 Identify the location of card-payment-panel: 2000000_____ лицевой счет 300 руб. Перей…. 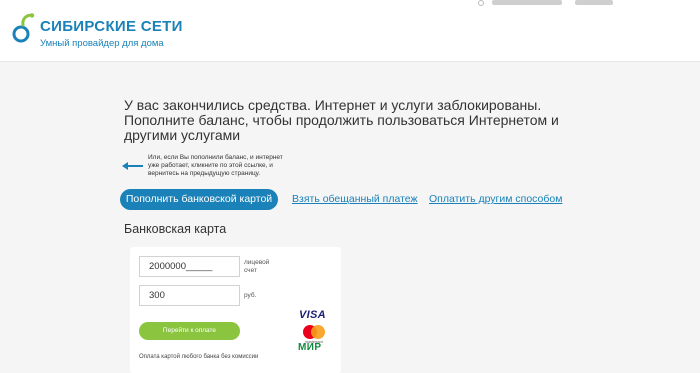
(235, 310).